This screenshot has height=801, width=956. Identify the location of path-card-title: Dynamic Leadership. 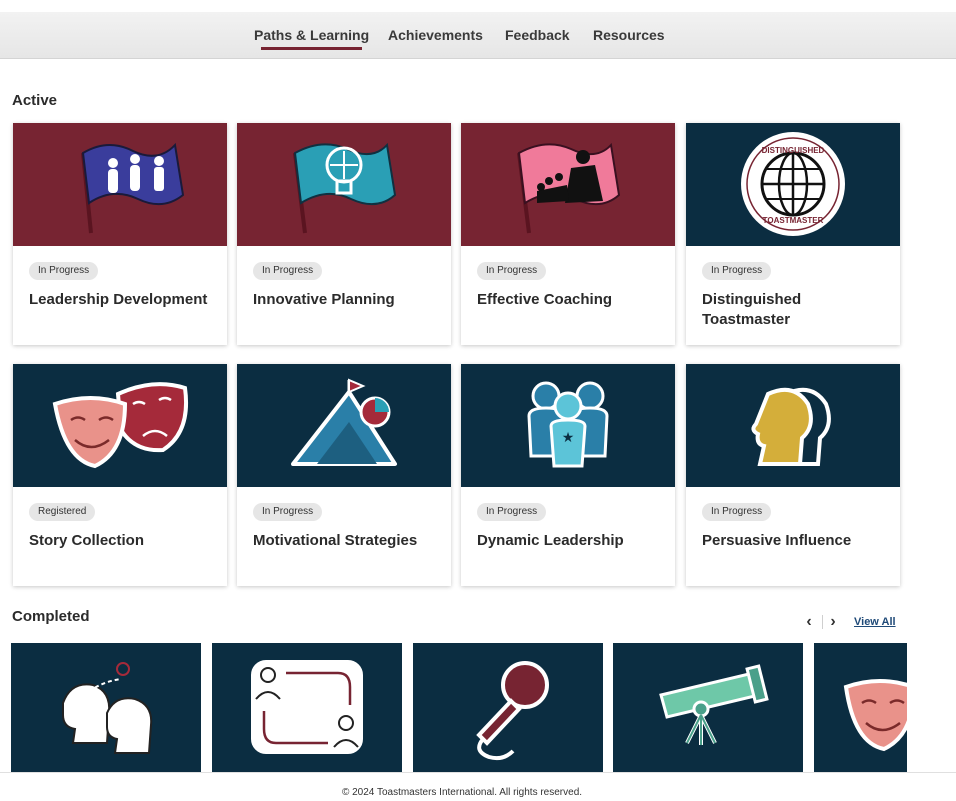
(550, 540).